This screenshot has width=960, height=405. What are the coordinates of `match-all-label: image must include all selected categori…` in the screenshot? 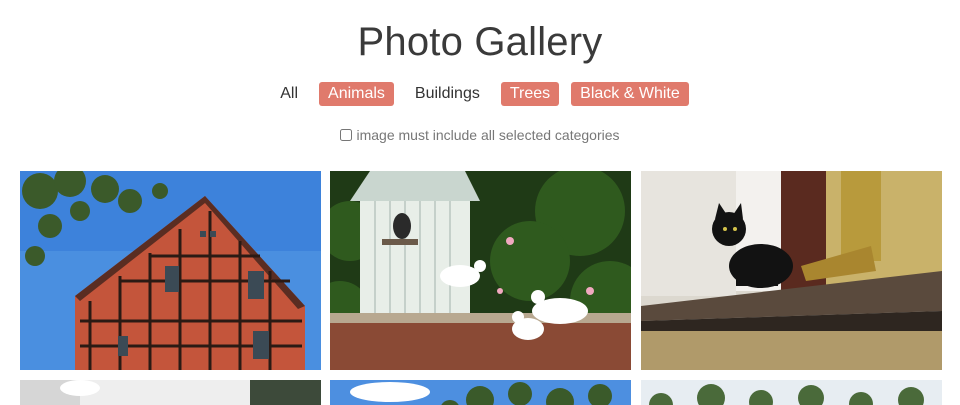 It's located at (488, 135).